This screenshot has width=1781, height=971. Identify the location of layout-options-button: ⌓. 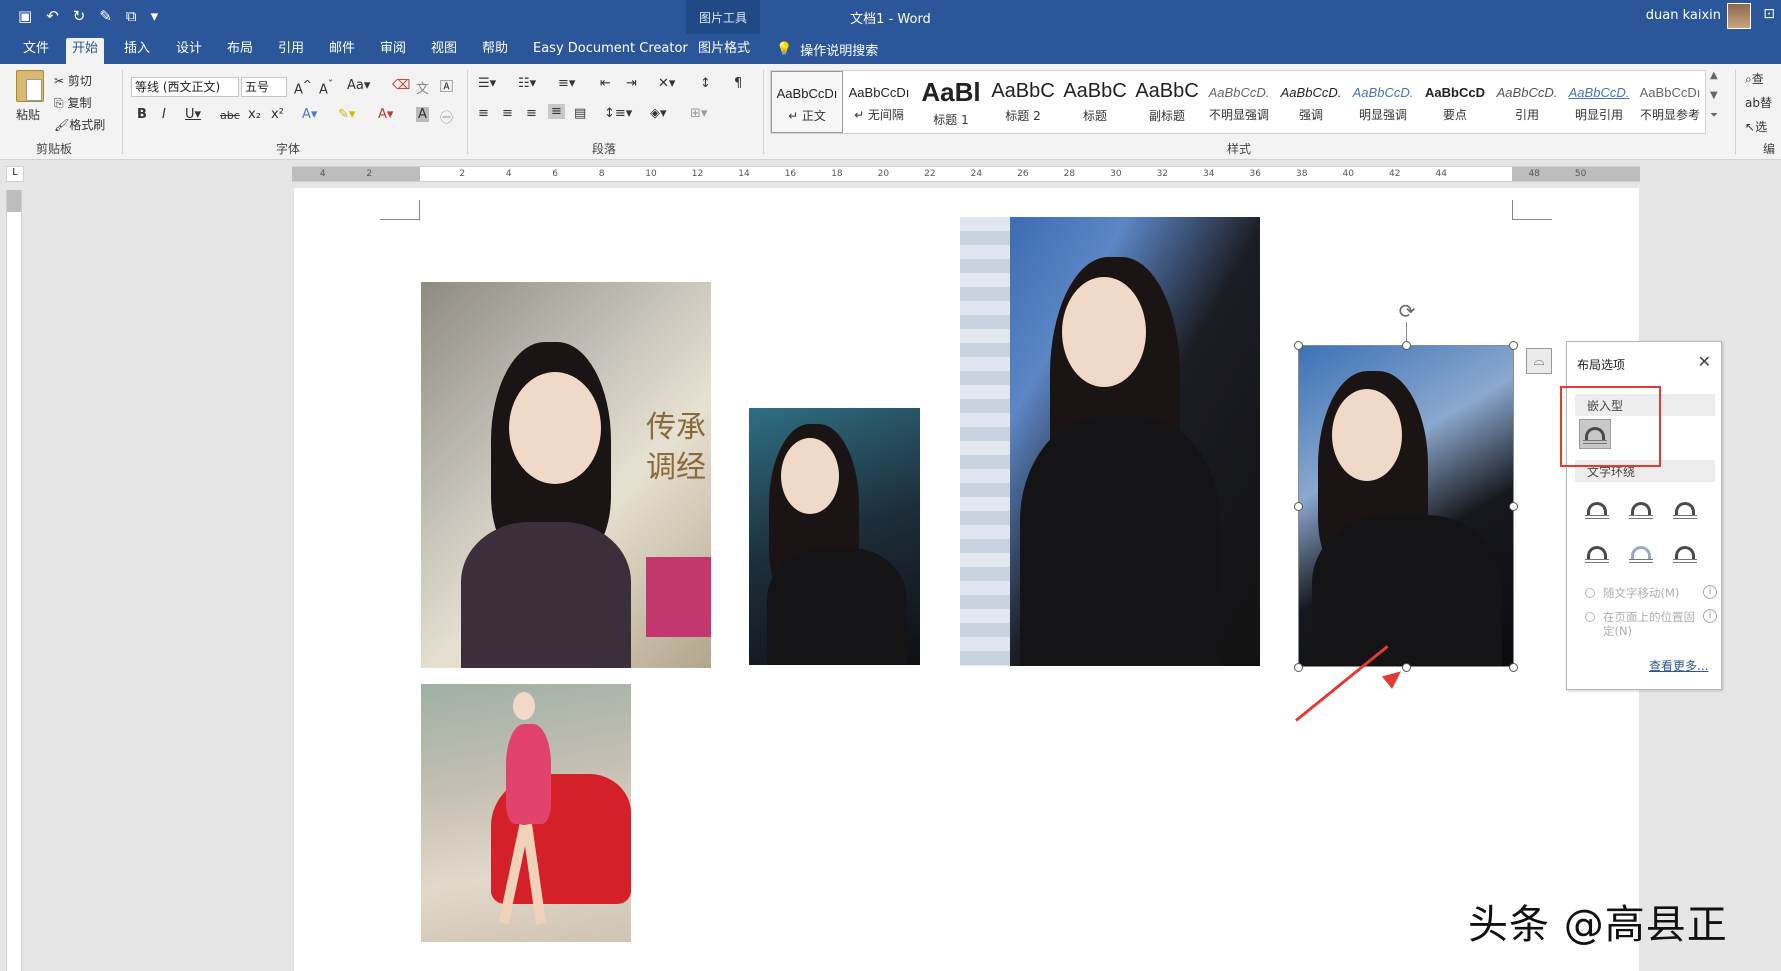
(1539, 361).